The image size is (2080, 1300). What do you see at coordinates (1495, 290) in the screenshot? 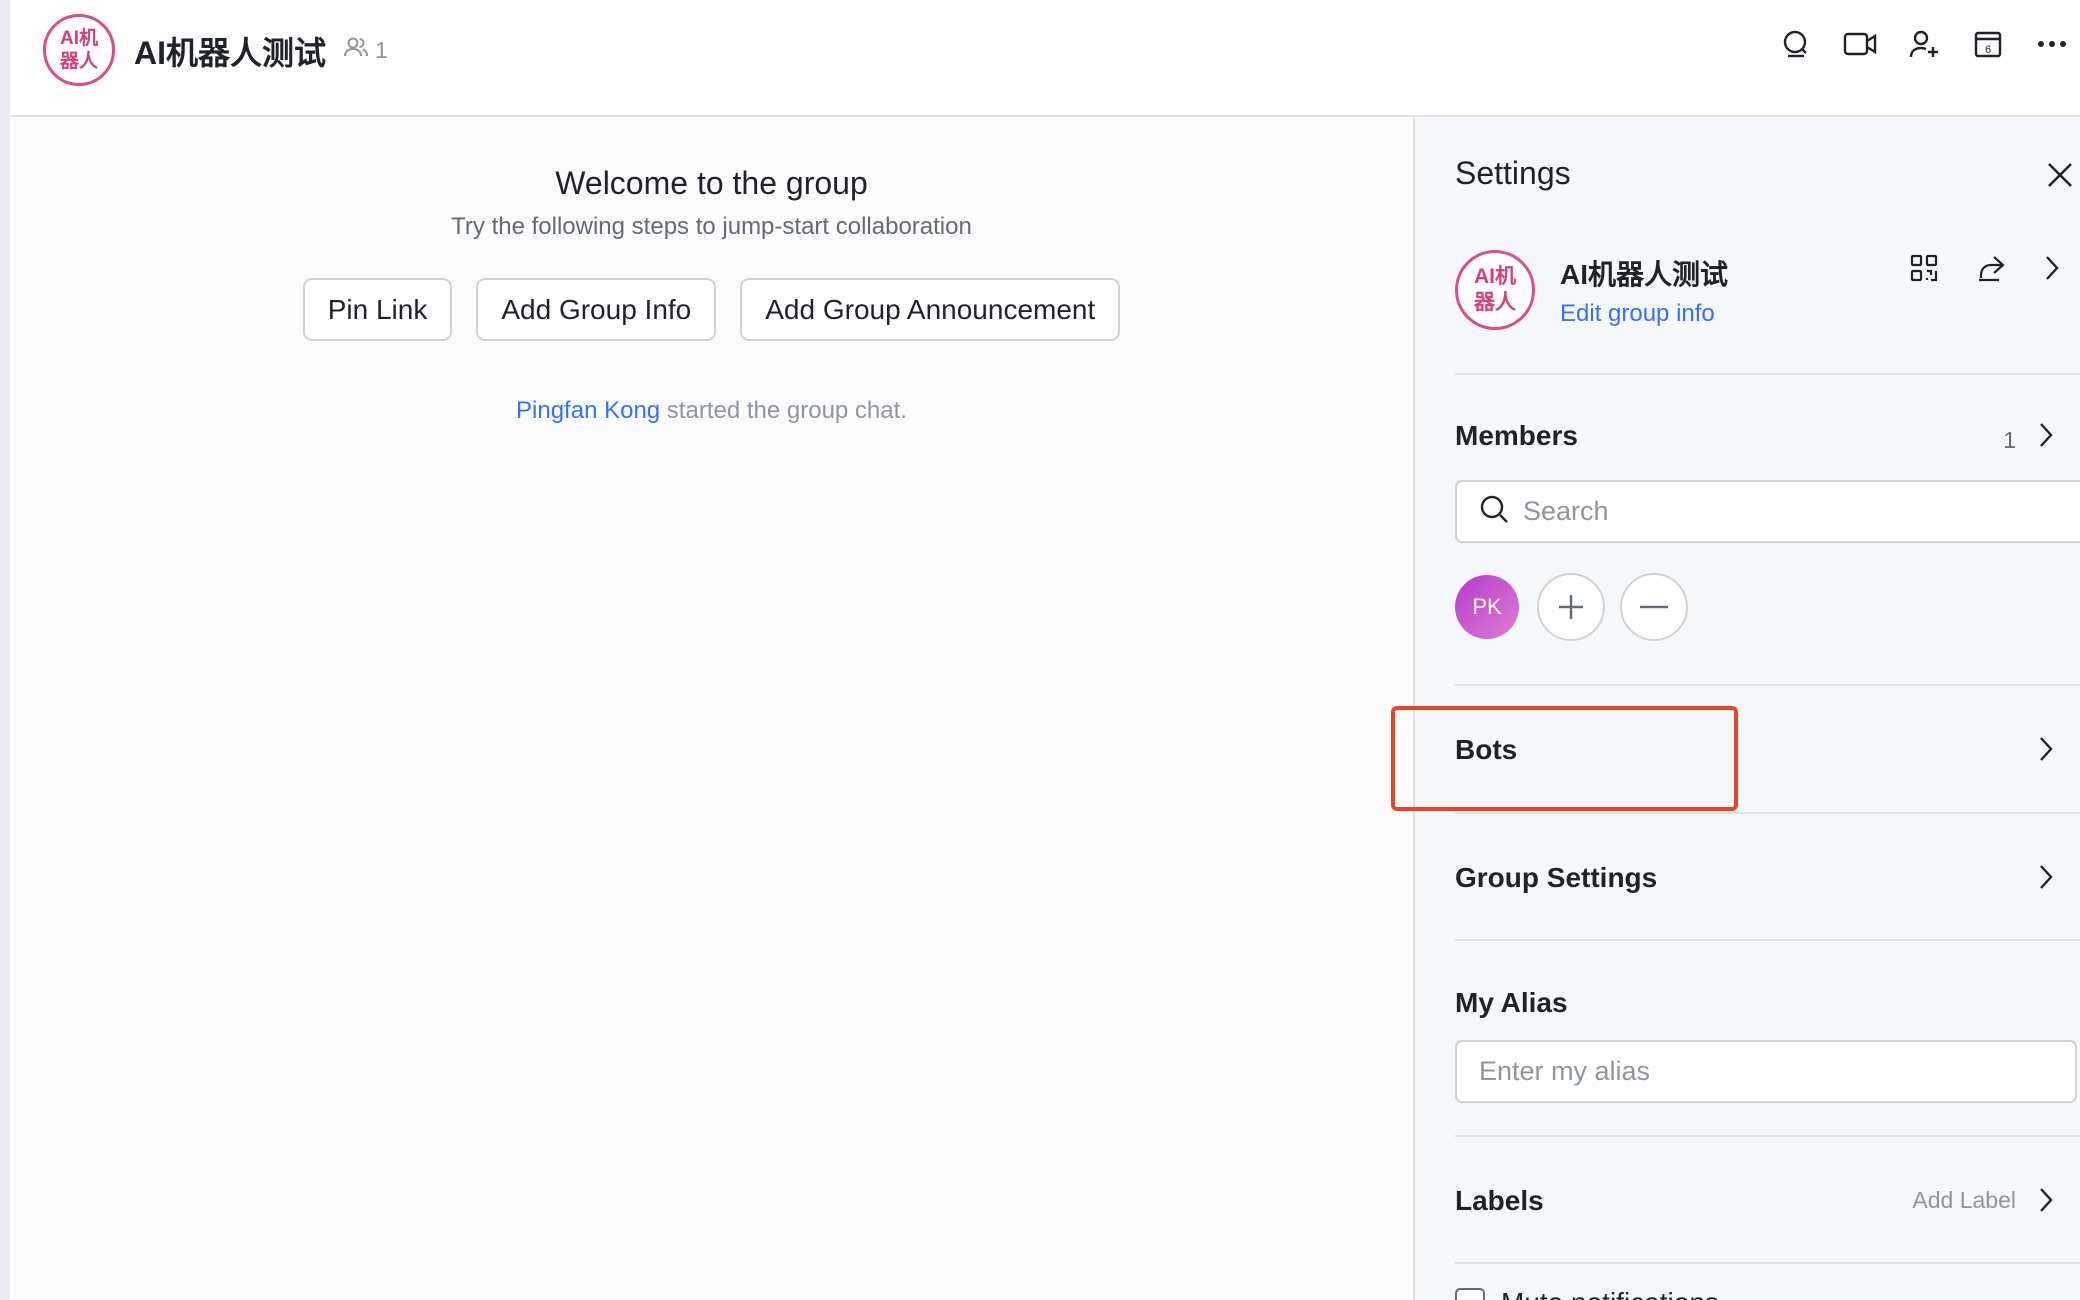
I see `settings-group-avatar: AI机 器人` at bounding box center [1495, 290].